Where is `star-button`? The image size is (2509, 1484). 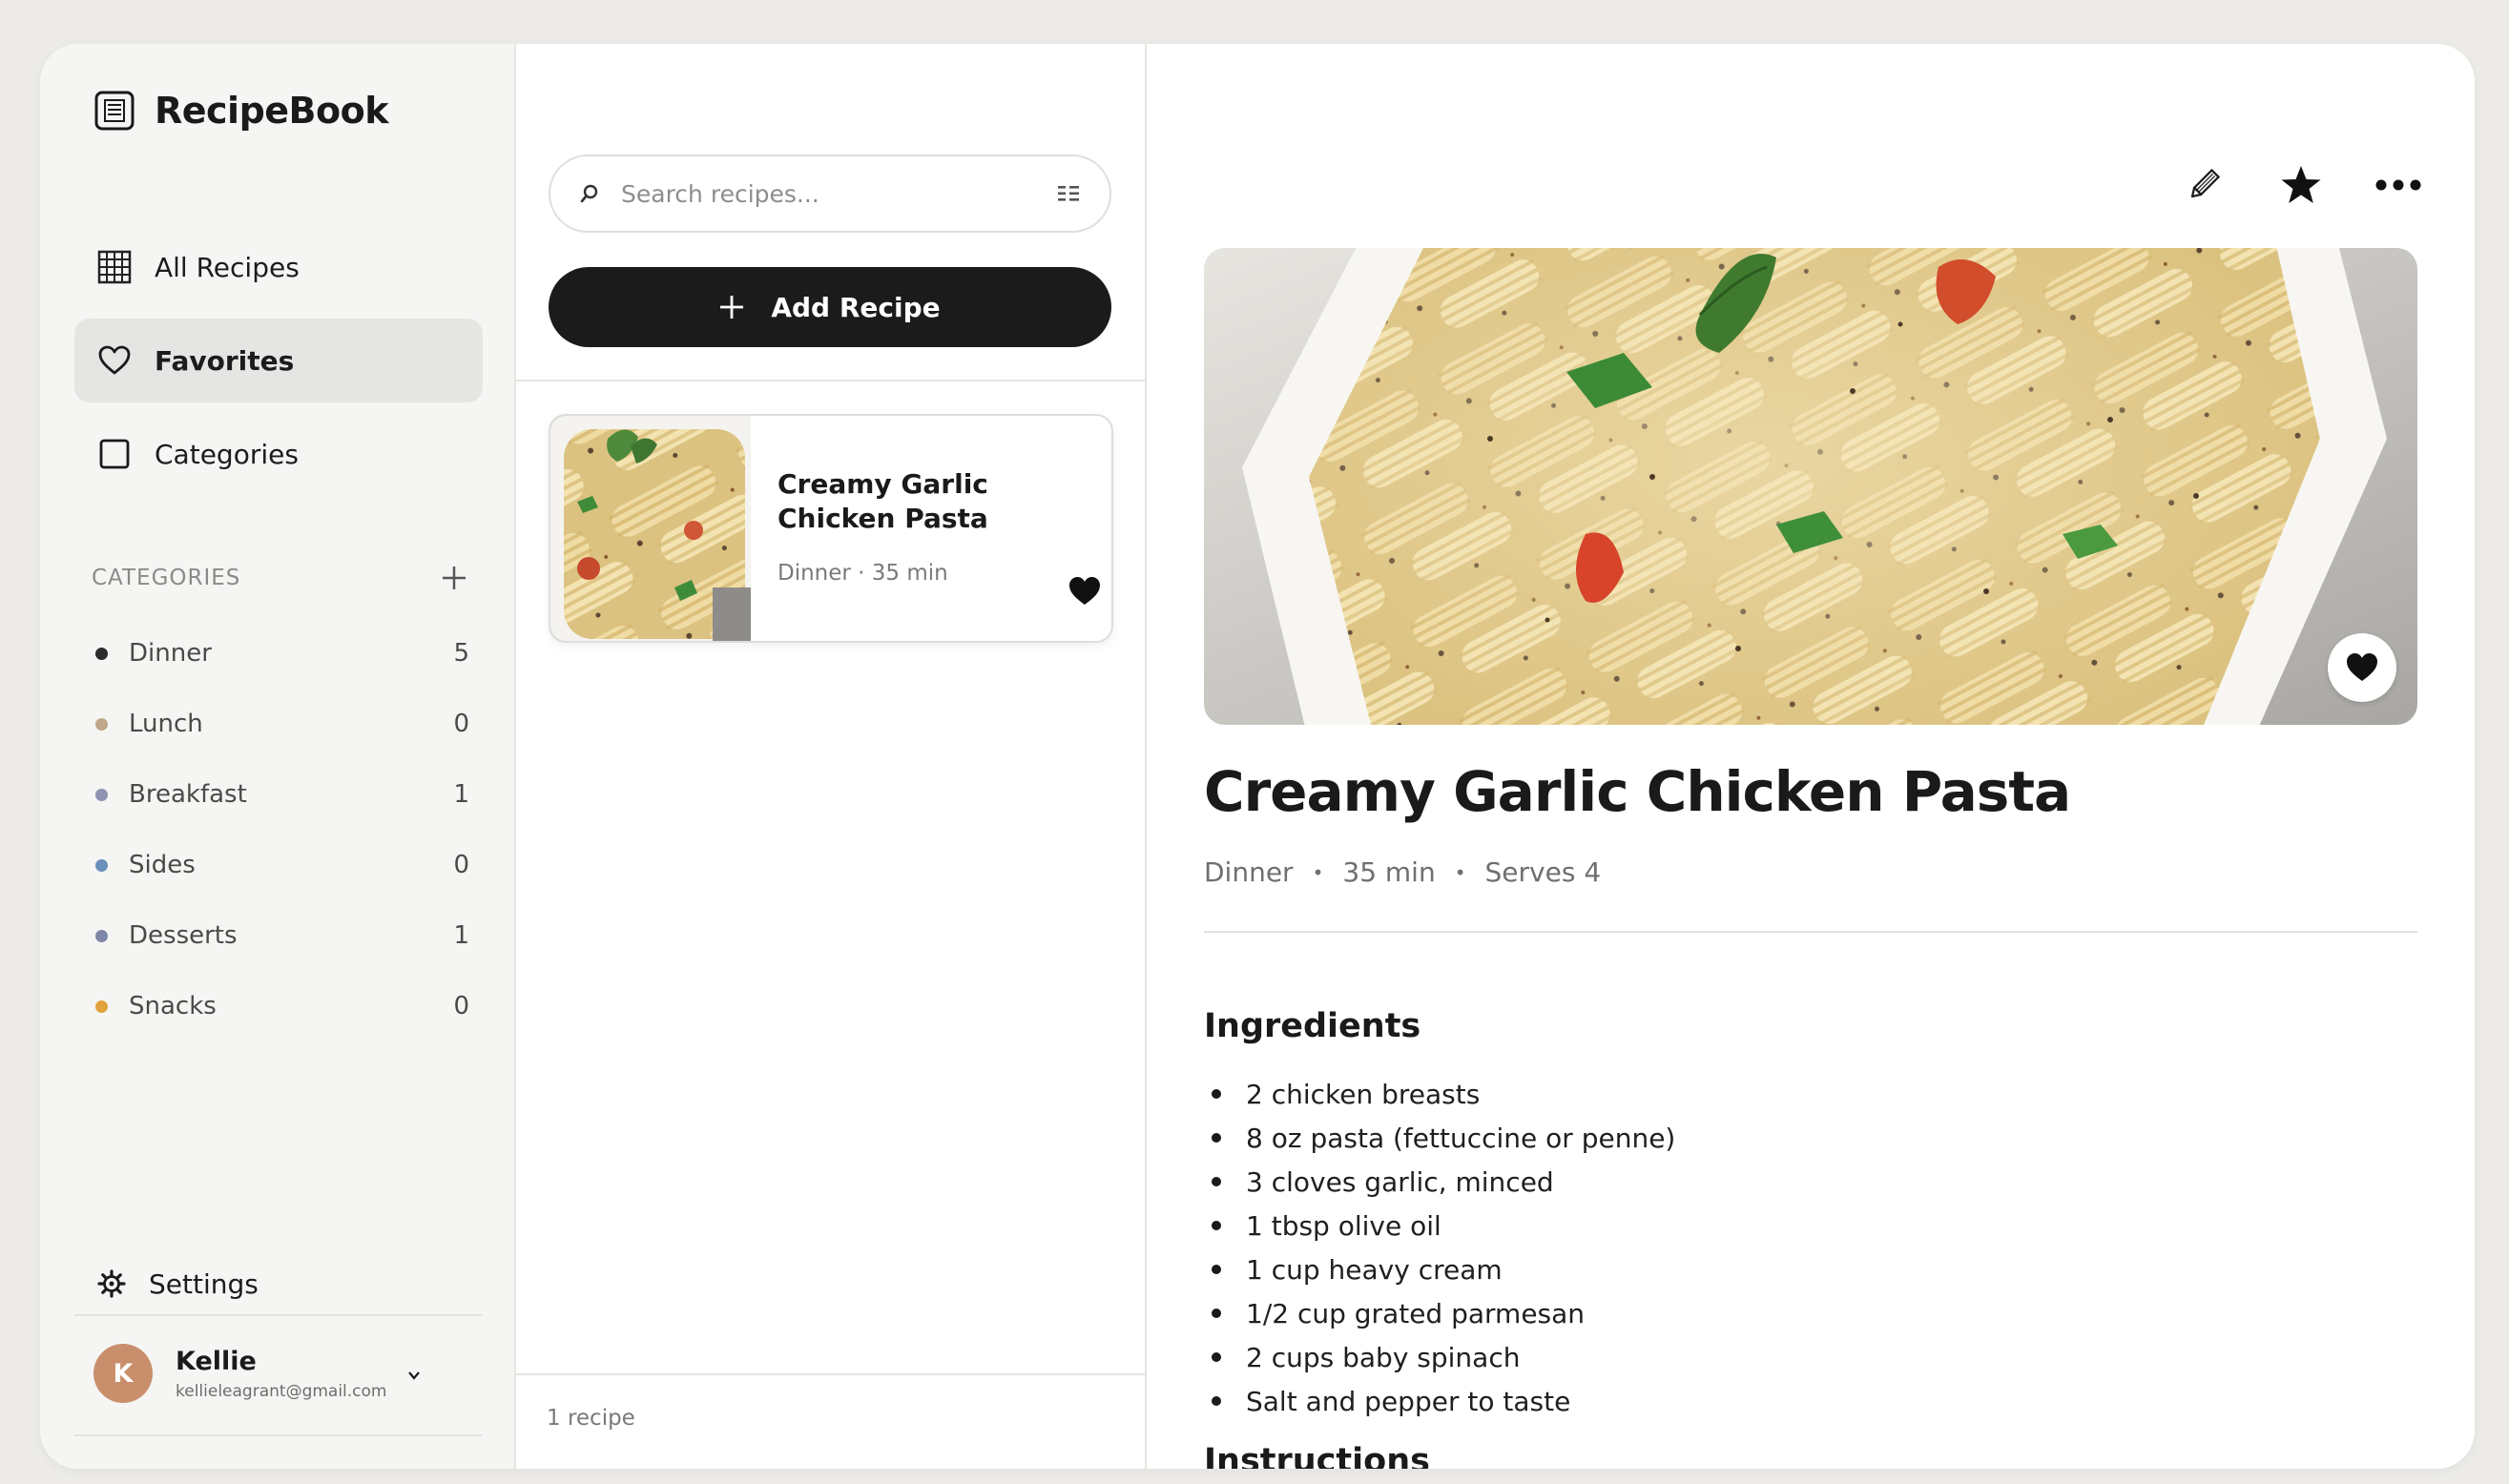
star-button is located at coordinates (2301, 185).